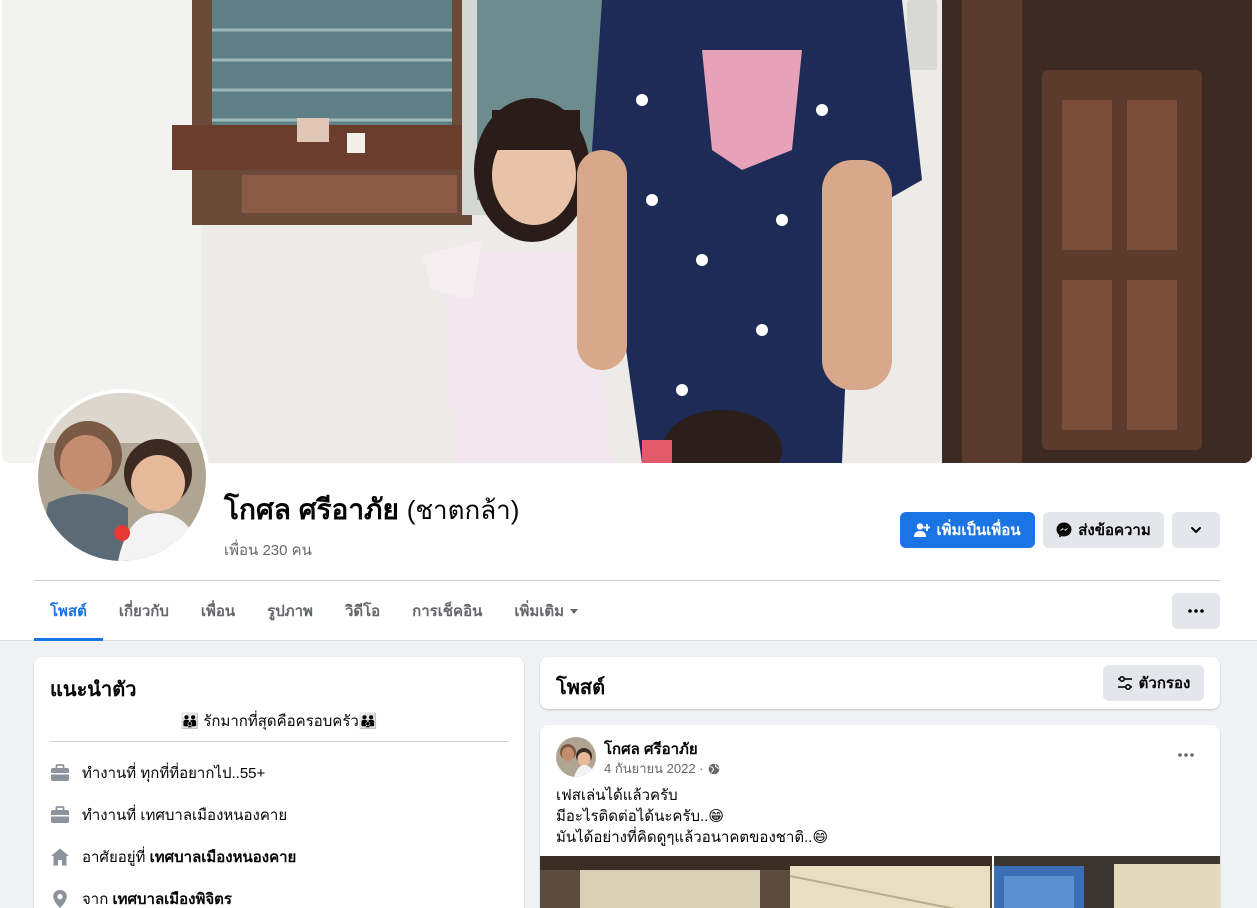 This screenshot has width=1257, height=908. I want to click on tab-label: เกี่ยวกับ, so click(143, 611).